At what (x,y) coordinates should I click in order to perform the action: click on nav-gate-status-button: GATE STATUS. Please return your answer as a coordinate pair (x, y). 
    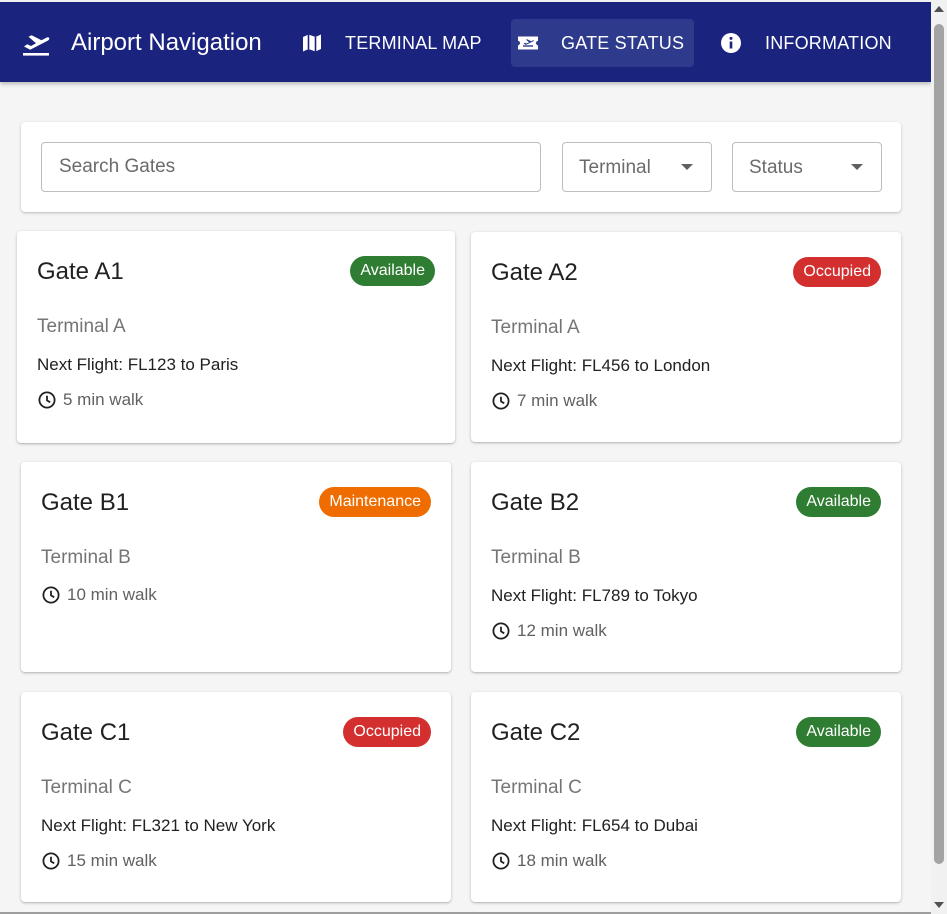
    Looking at the image, I should click on (602, 43).